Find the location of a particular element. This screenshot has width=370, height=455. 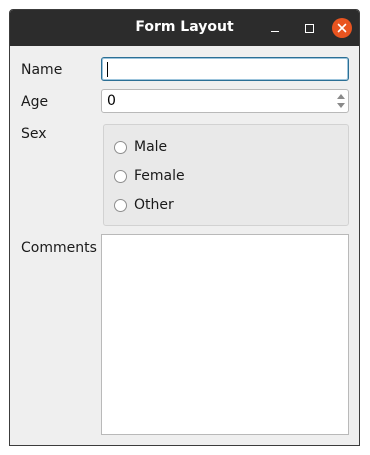

spin-down-icon is located at coordinates (341, 105).